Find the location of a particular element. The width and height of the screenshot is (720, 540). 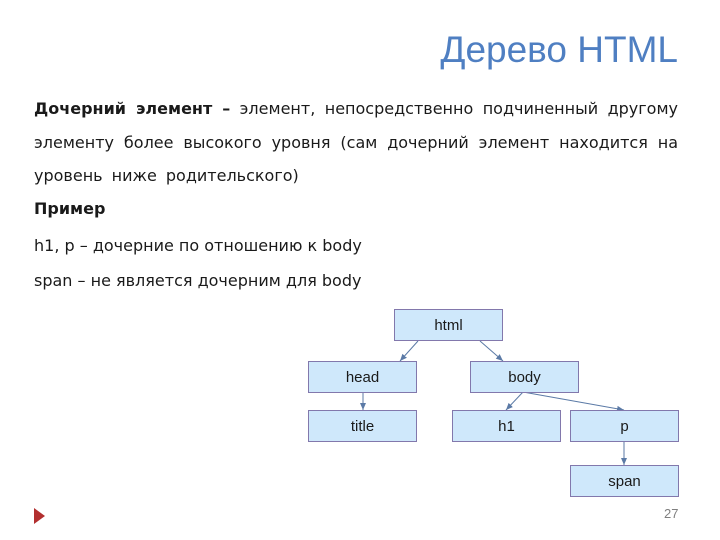

node-title-label: title is located at coordinates (362, 426).